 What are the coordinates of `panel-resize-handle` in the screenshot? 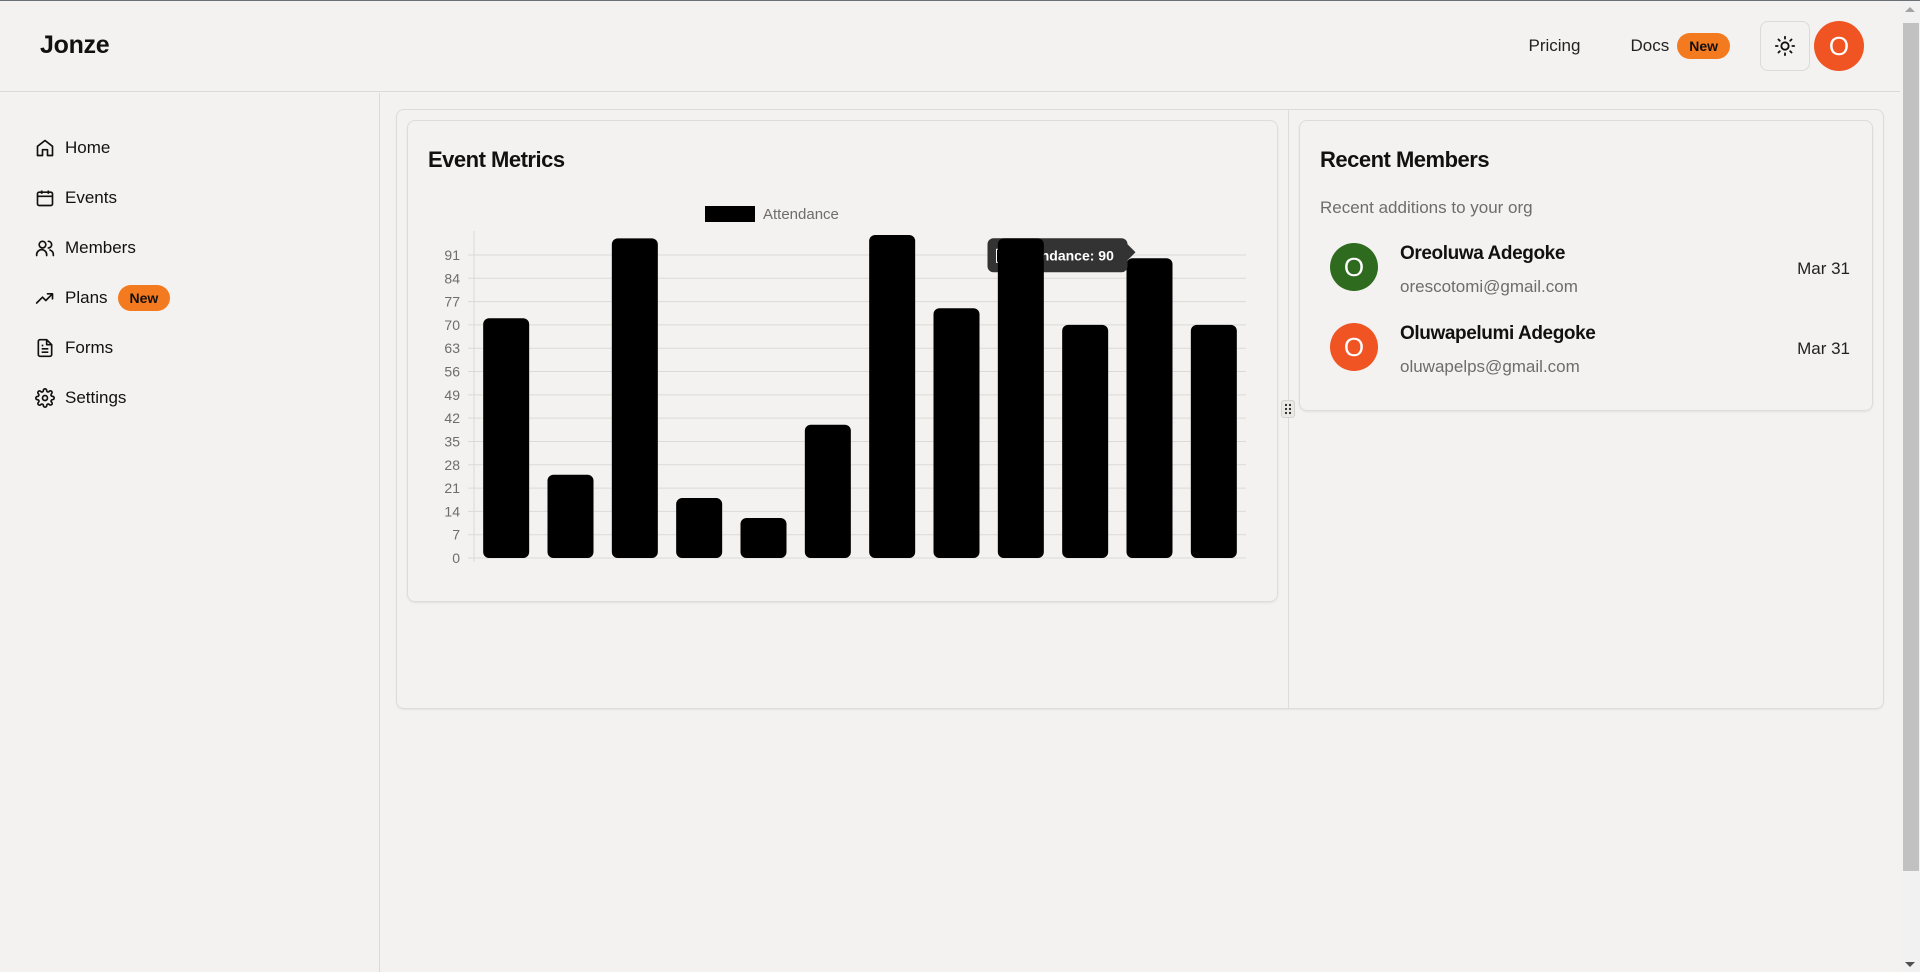 It's located at (1288, 409).